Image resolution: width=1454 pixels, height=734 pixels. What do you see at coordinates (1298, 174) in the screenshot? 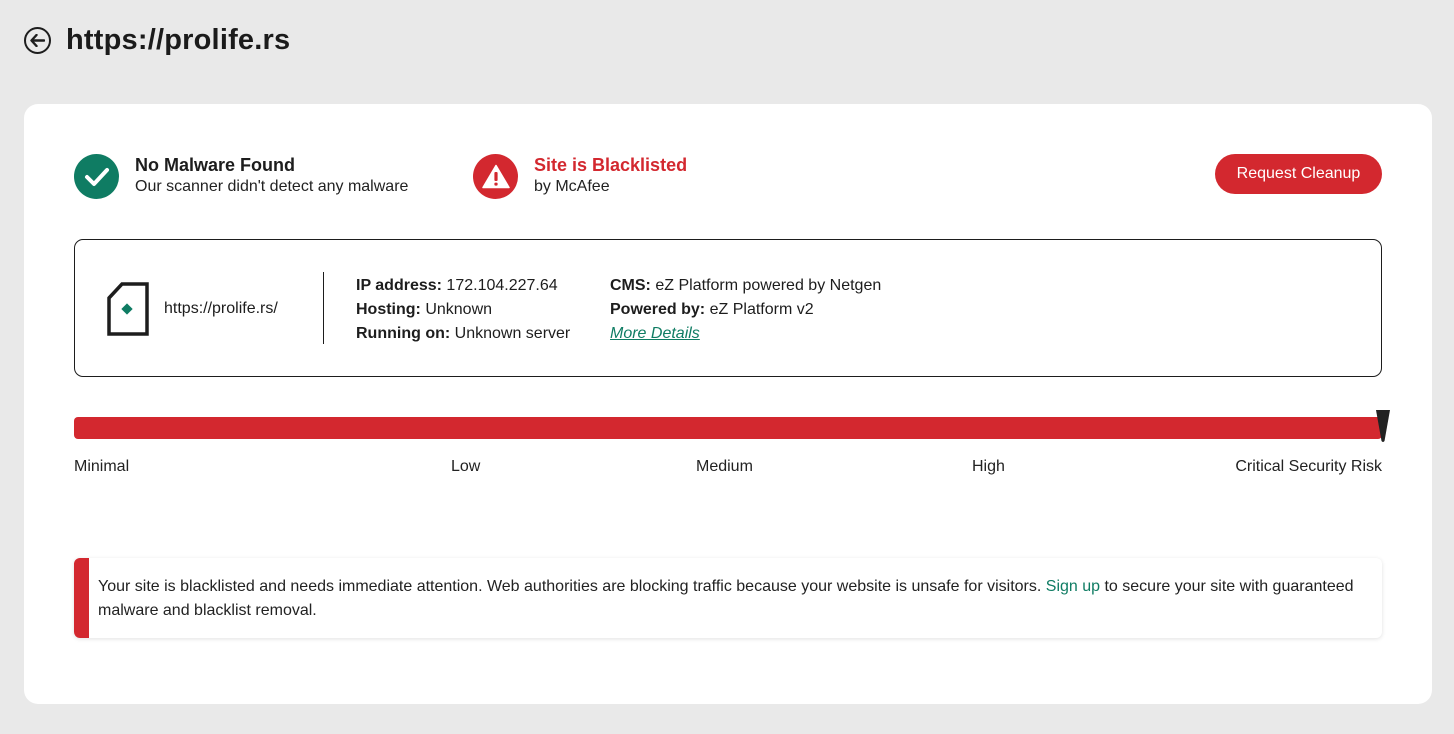
I see `request-cleanup-button: Request Cleanup` at bounding box center [1298, 174].